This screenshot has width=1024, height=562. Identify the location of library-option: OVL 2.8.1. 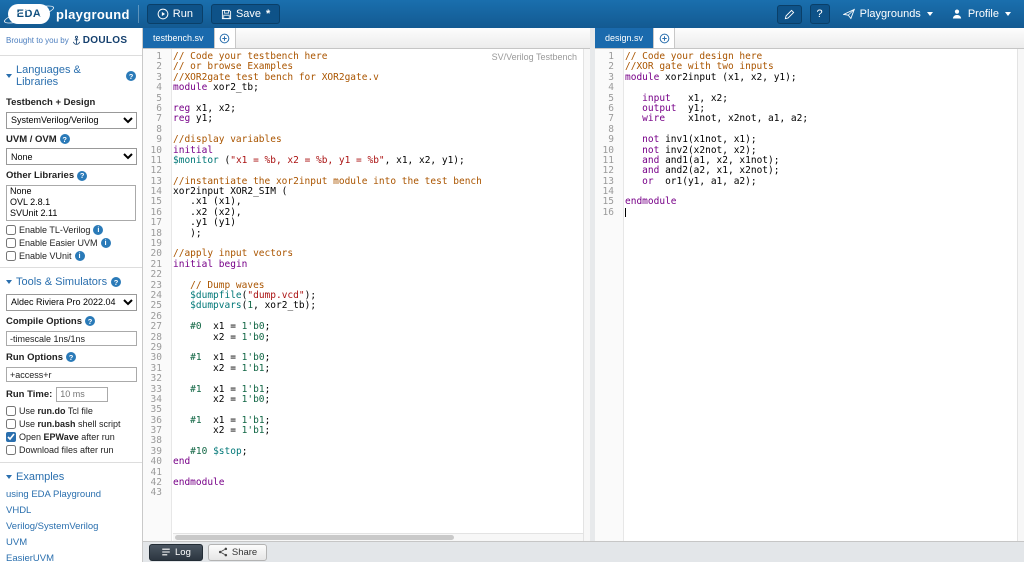
(71, 202).